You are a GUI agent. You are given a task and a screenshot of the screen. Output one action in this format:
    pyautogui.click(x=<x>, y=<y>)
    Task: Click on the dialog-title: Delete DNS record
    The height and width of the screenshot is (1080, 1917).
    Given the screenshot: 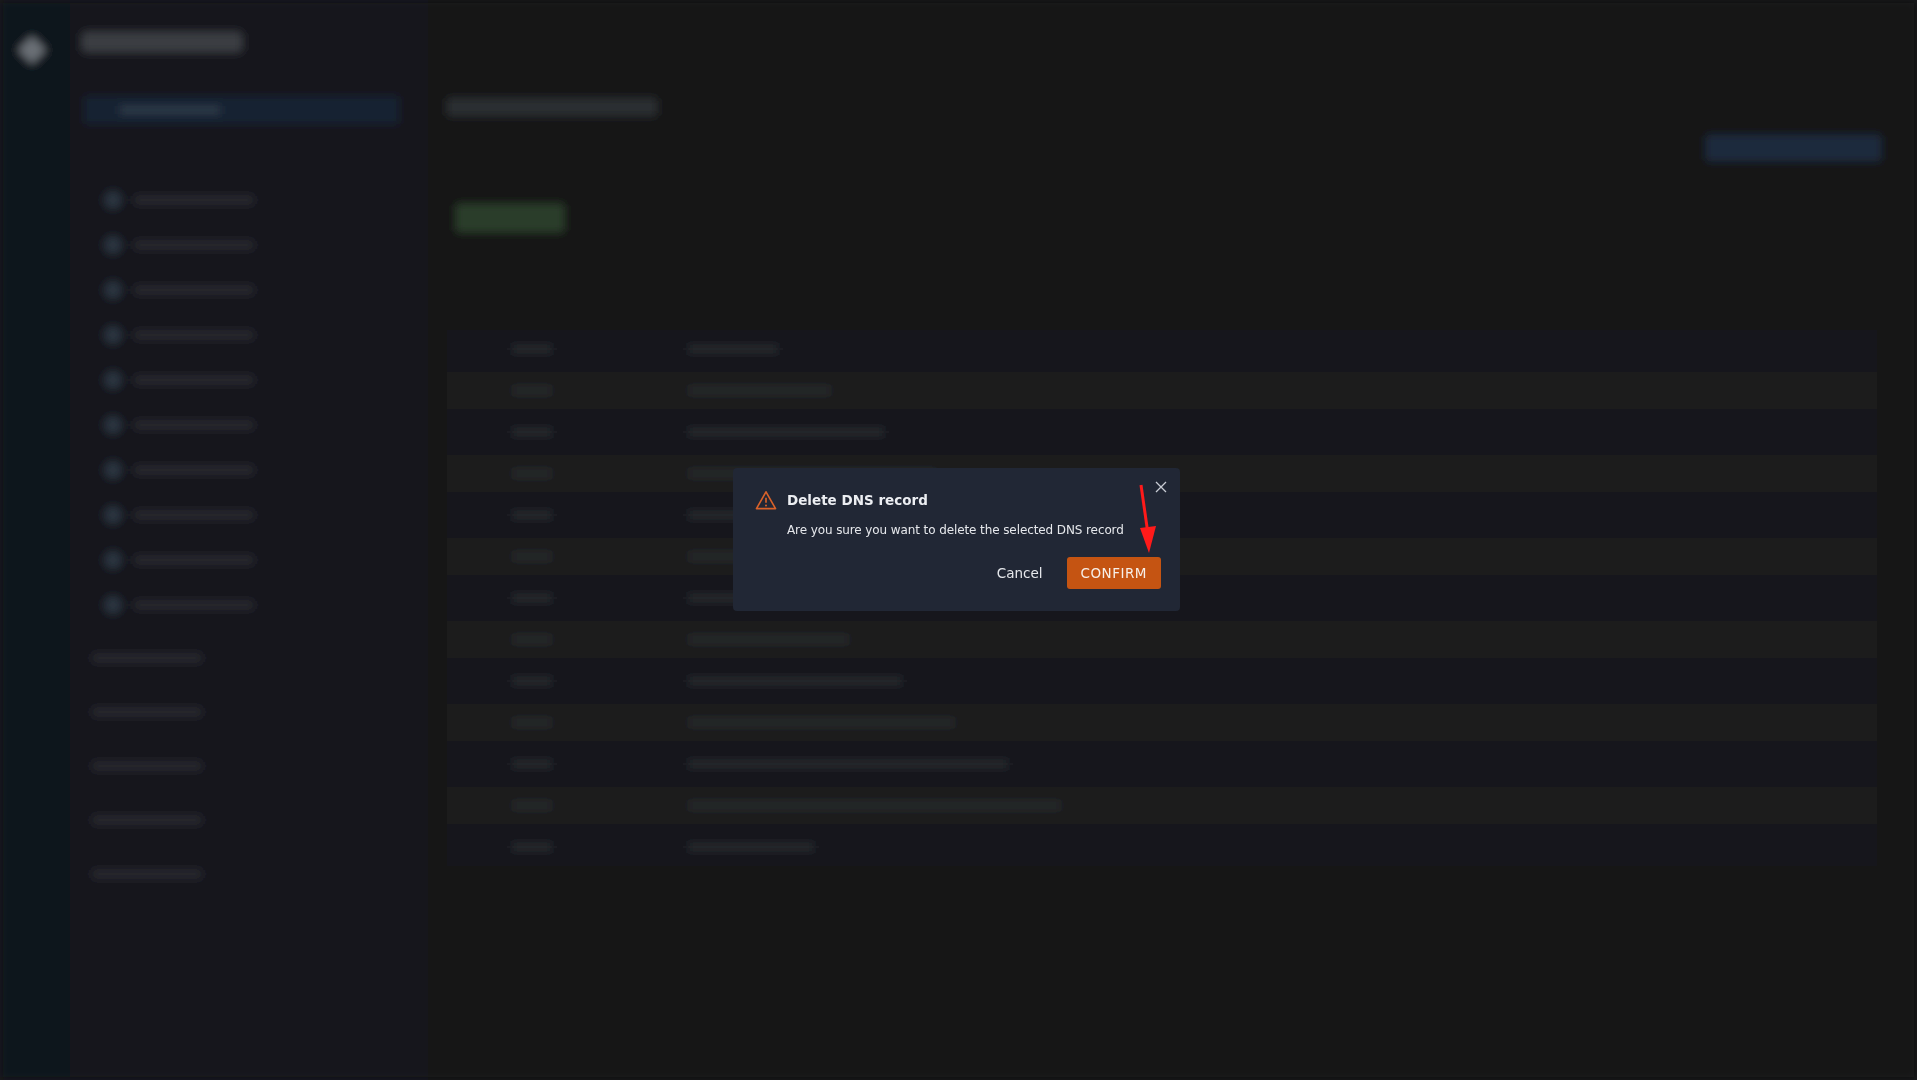 What is the action you would take?
    pyautogui.click(x=857, y=500)
    